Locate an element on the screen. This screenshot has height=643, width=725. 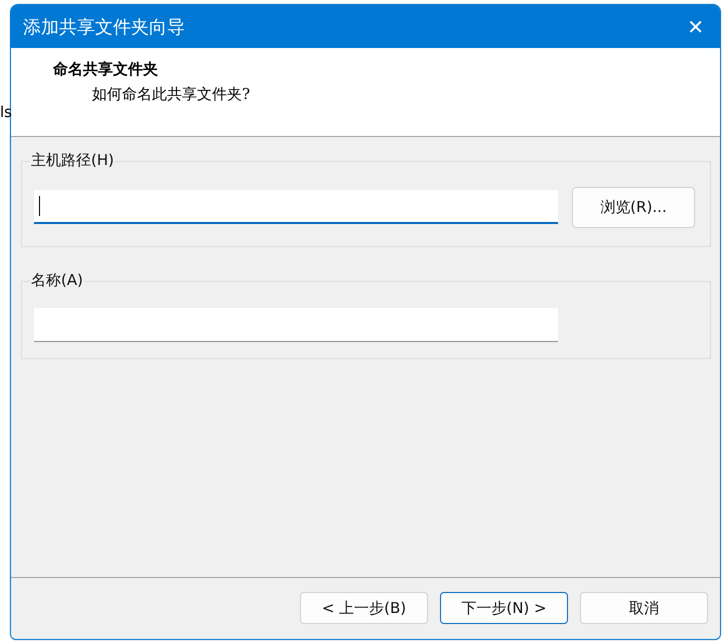
wizard-button: 下一步(N) > is located at coordinates (504, 608).